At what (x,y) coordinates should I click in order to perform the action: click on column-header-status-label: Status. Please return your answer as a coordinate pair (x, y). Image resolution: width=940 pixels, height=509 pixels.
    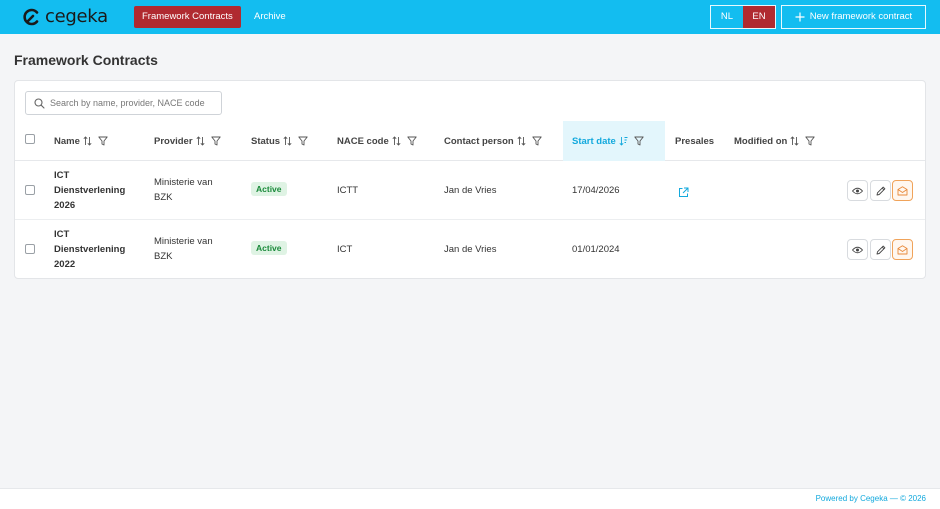
    Looking at the image, I should click on (266, 141).